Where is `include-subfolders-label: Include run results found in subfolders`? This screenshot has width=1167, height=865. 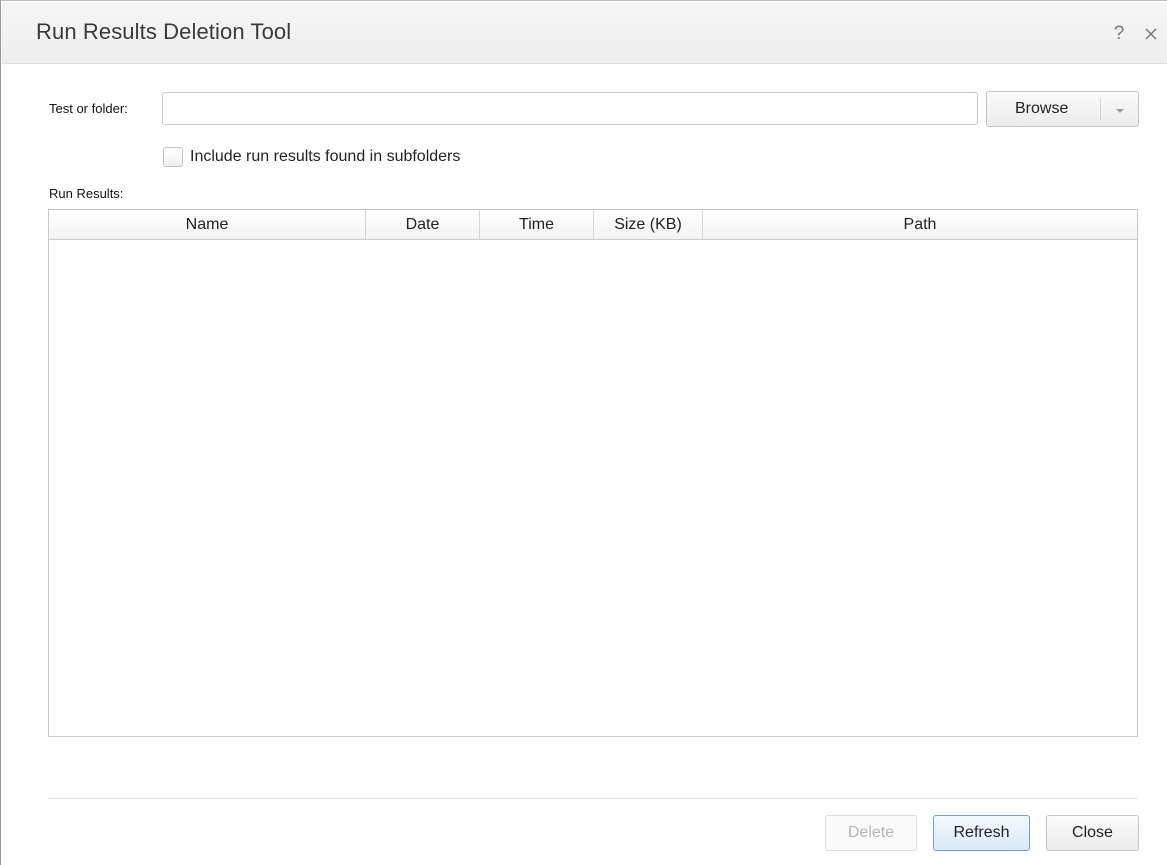
include-subfolders-label: Include run results found in subfolders is located at coordinates (325, 156).